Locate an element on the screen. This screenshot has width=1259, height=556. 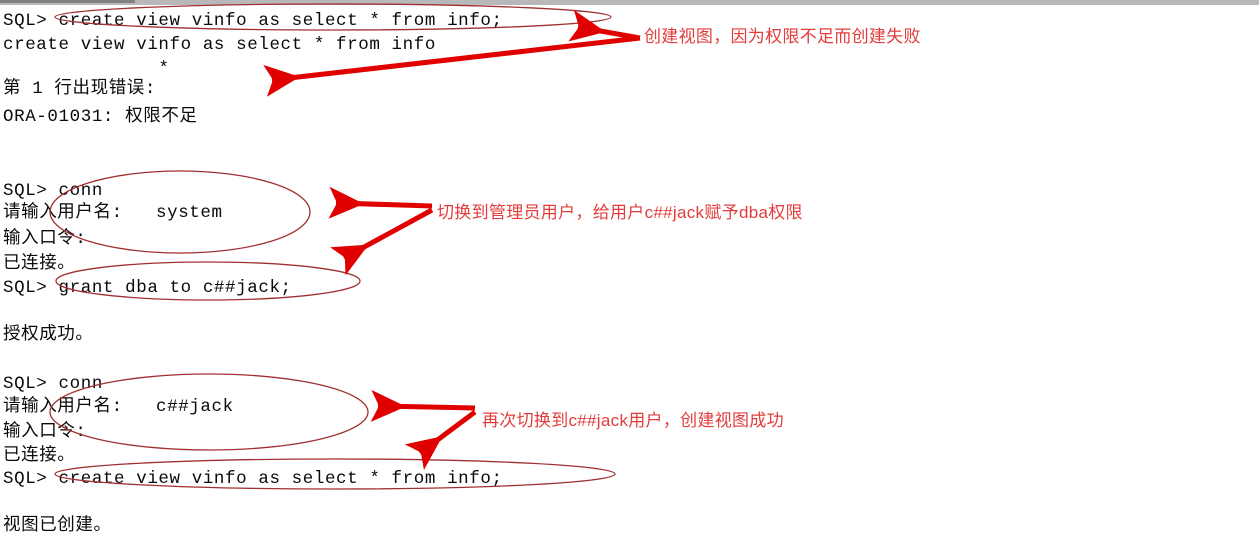
terminal-line: 请输入用户名: c##jack is located at coordinates (118, 407).